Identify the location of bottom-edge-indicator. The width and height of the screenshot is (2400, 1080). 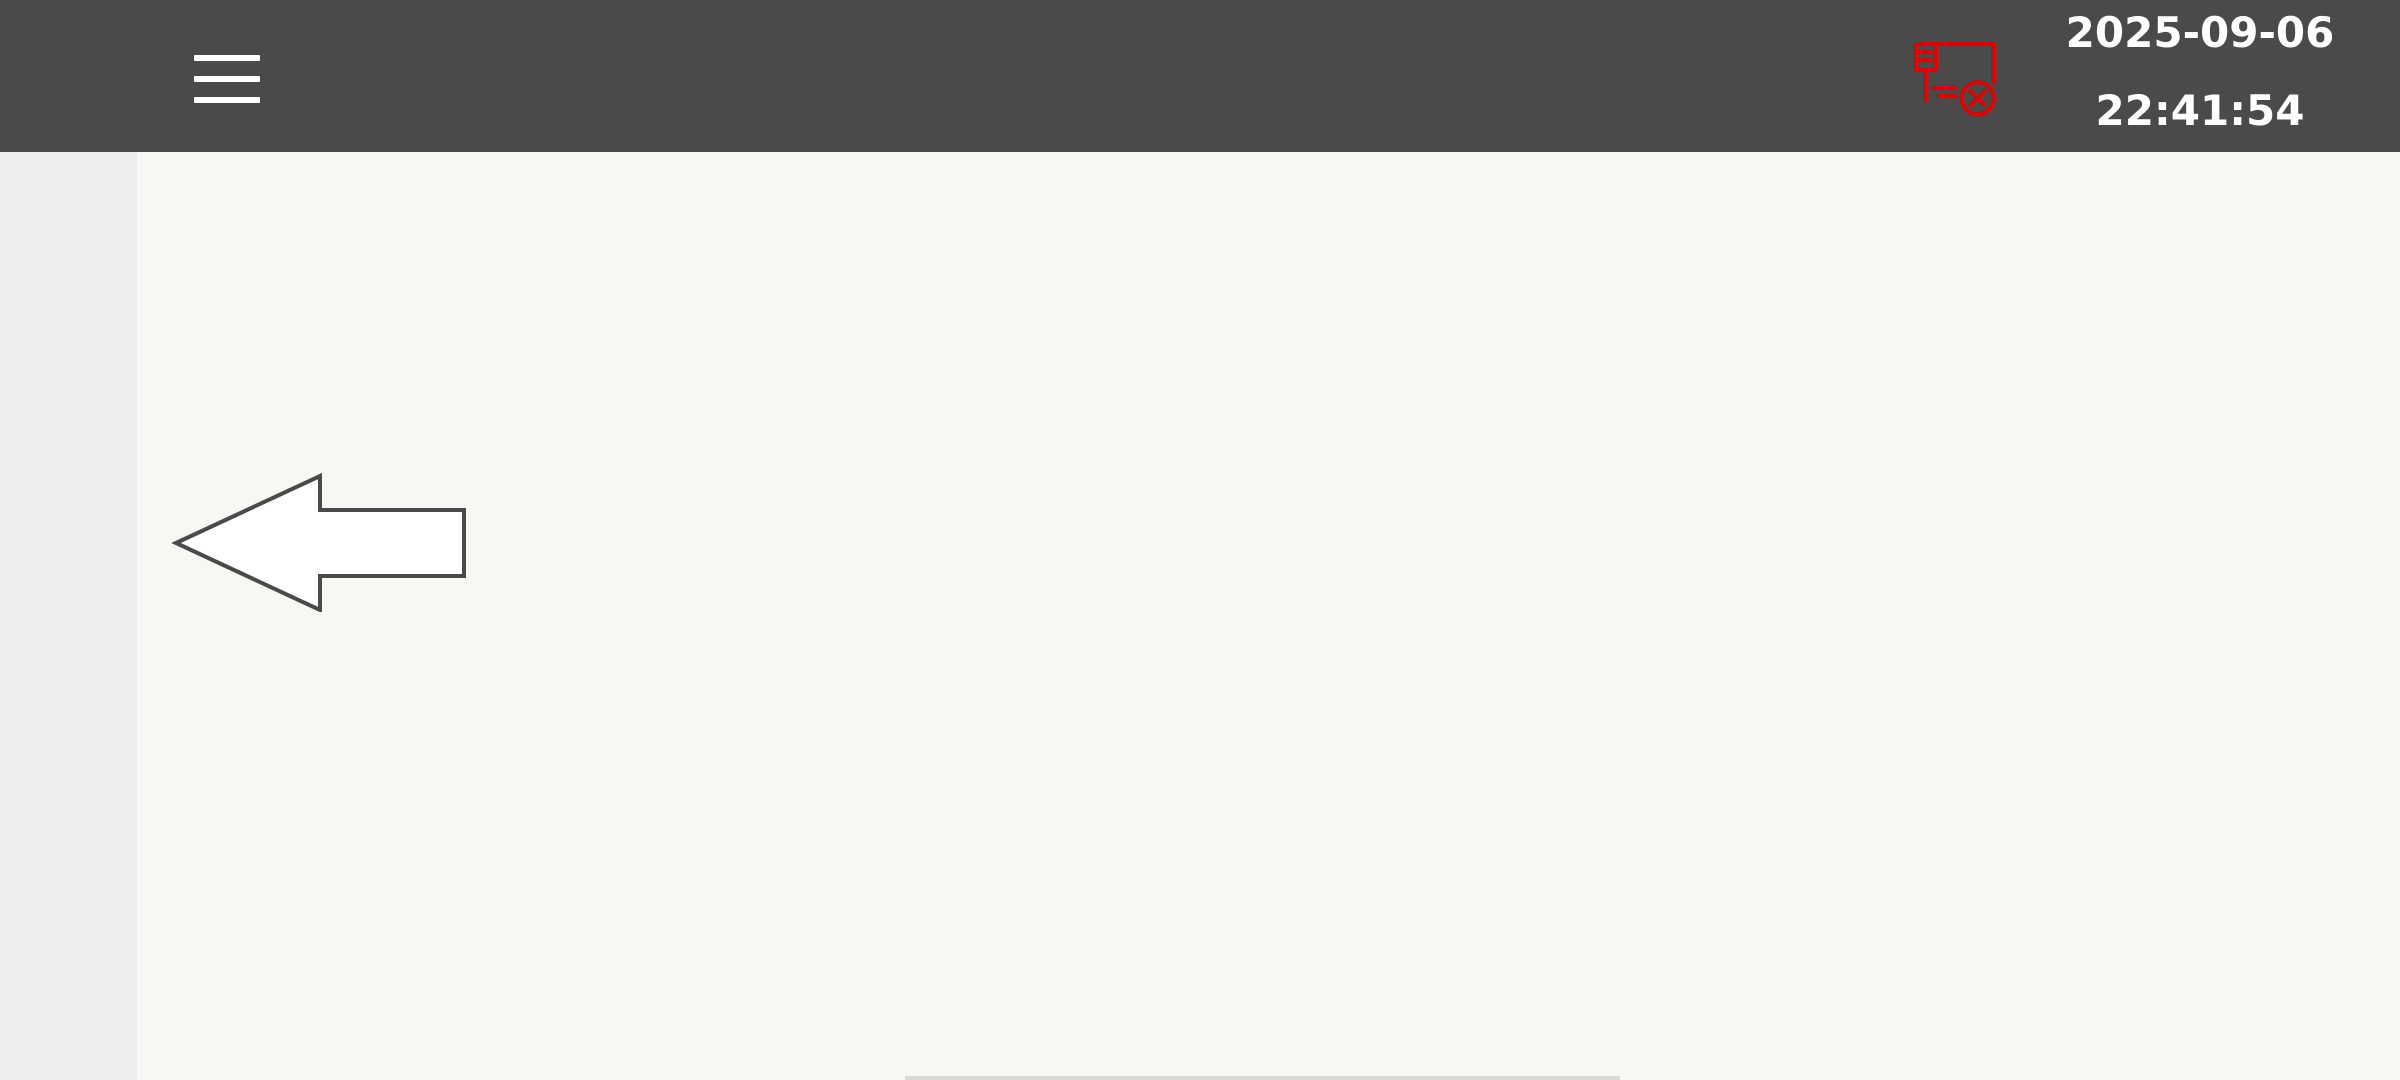
(1262, 1078).